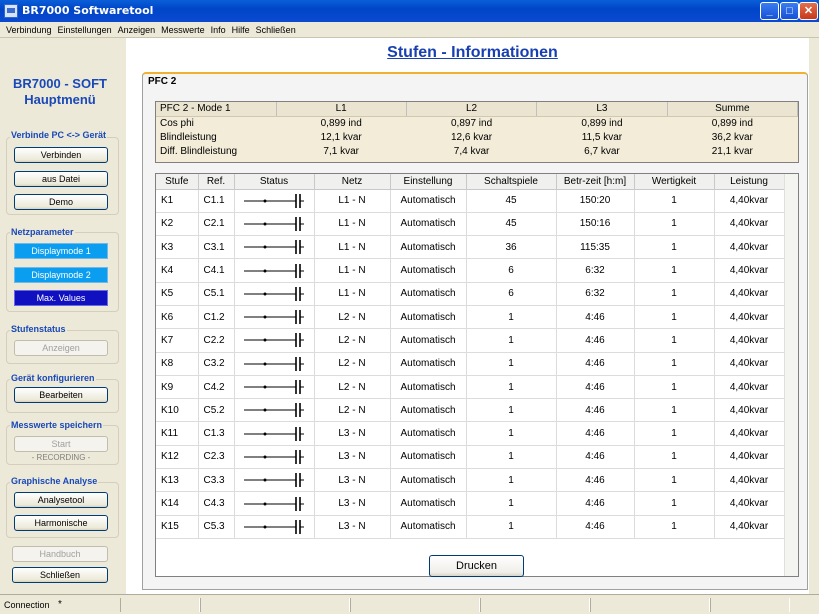  Describe the element at coordinates (476, 566) in the screenshot. I see `drucken-button: Drucken` at that location.